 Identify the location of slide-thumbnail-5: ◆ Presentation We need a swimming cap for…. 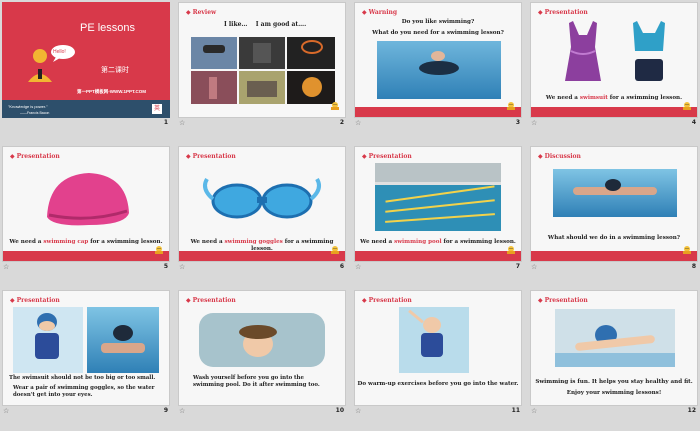
(86, 209).